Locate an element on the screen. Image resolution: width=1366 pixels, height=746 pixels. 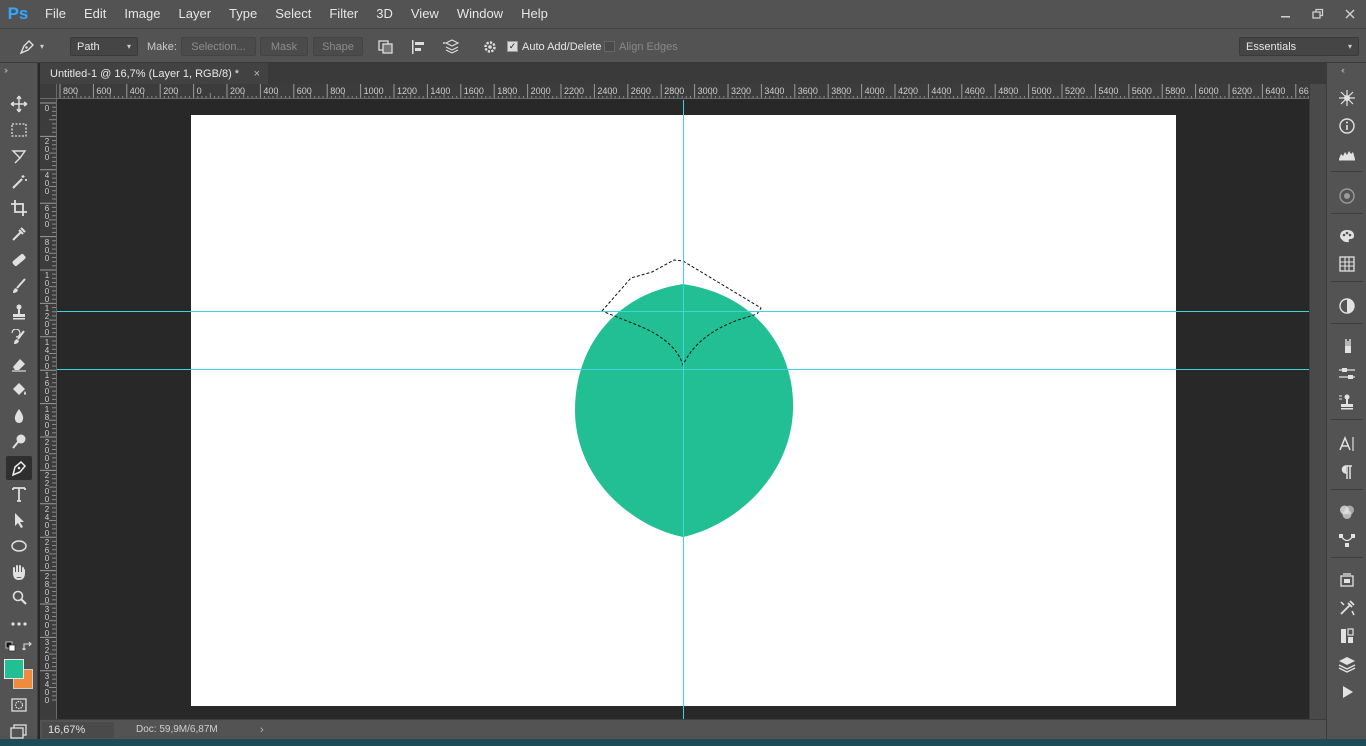
menu-view: View is located at coordinates (425, 14).